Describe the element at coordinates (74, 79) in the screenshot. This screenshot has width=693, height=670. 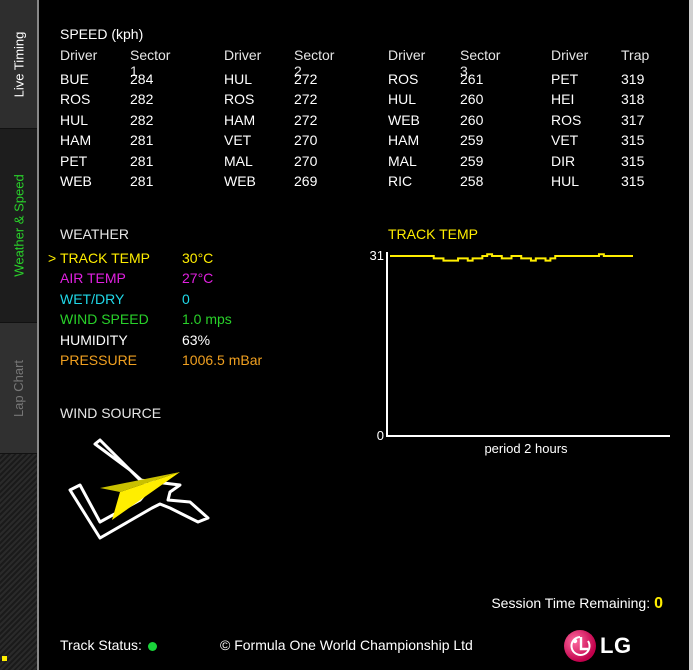
I see `driver-code: BUE` at that location.